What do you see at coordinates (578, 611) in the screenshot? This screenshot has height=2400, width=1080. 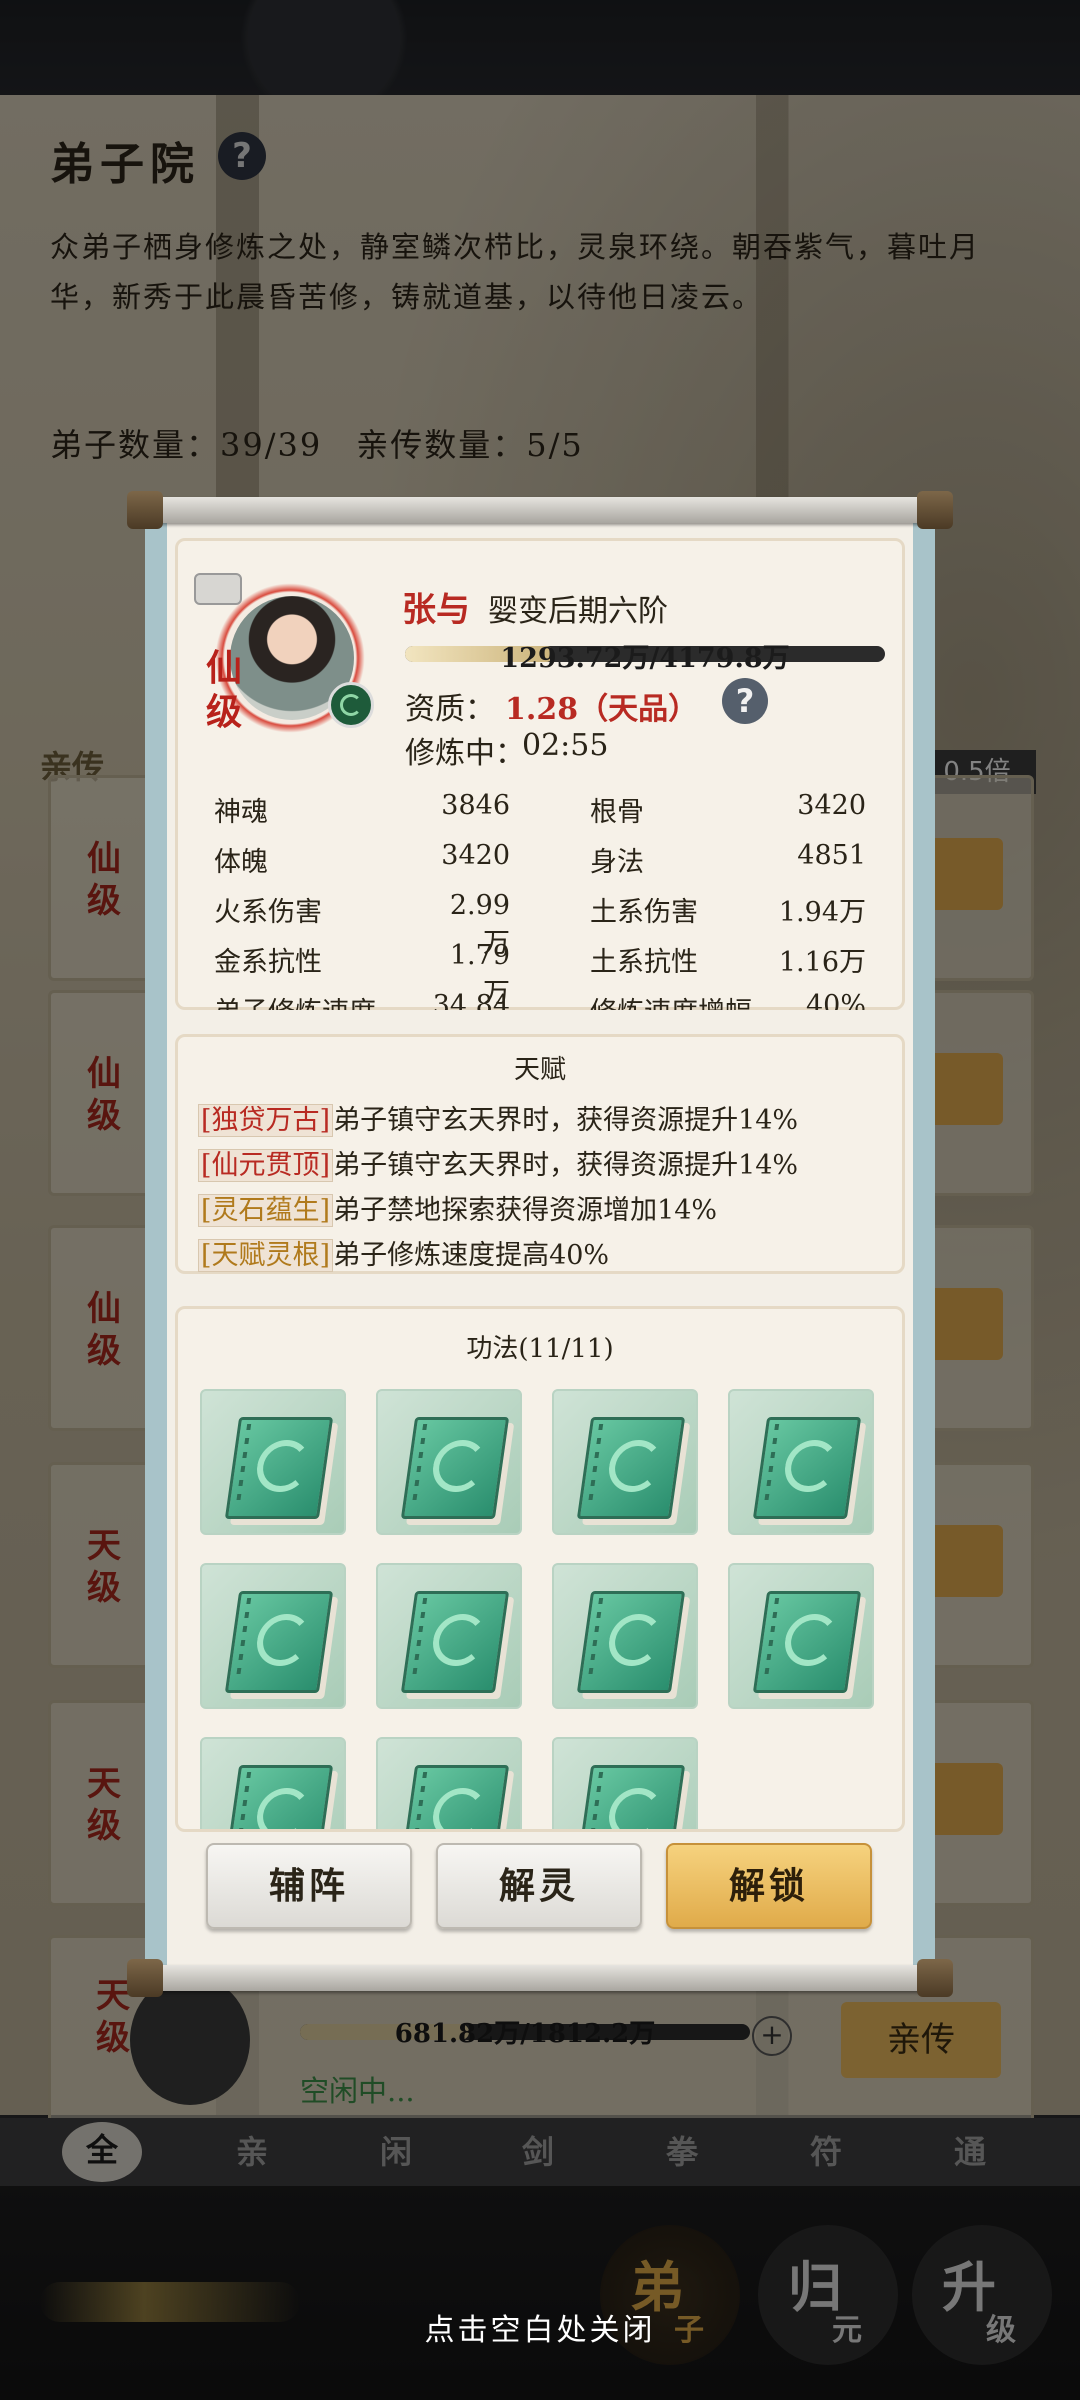 I see `disciple-realm: 婴变后期六阶` at bounding box center [578, 611].